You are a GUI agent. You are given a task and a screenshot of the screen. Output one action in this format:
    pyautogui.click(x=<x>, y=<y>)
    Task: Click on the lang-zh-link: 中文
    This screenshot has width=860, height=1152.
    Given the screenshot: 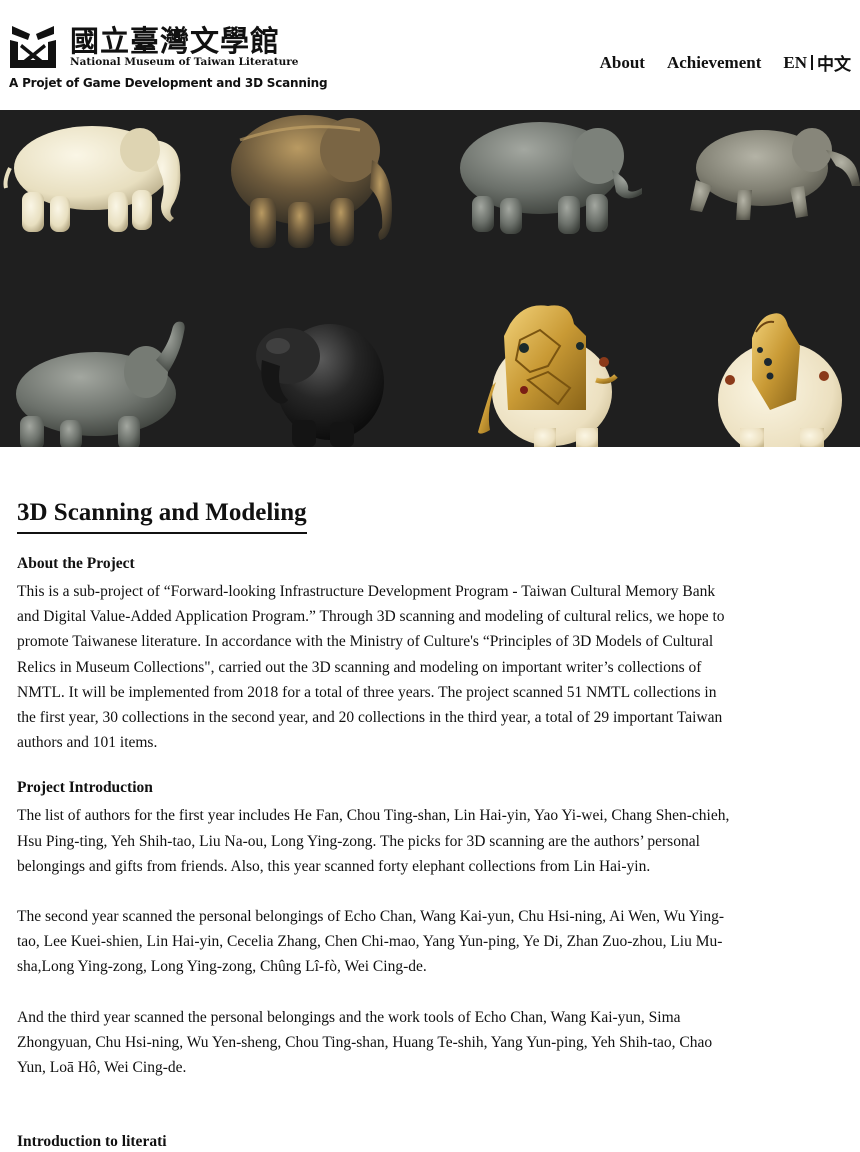 What is the action you would take?
    pyautogui.click(x=834, y=62)
    